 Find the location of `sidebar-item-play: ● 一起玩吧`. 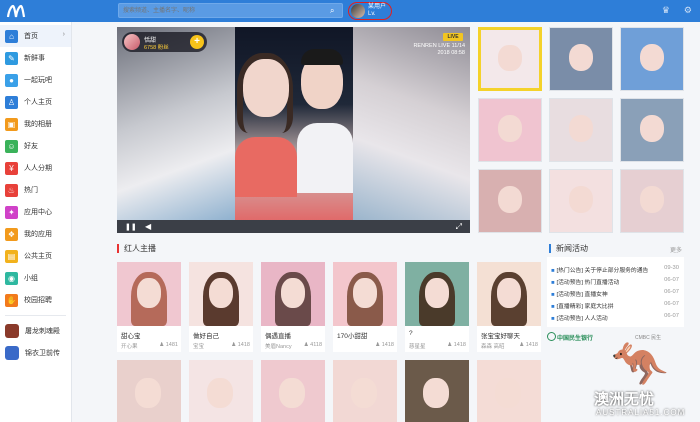

sidebar-item-play: ● 一起玩吧 is located at coordinates (35, 80).